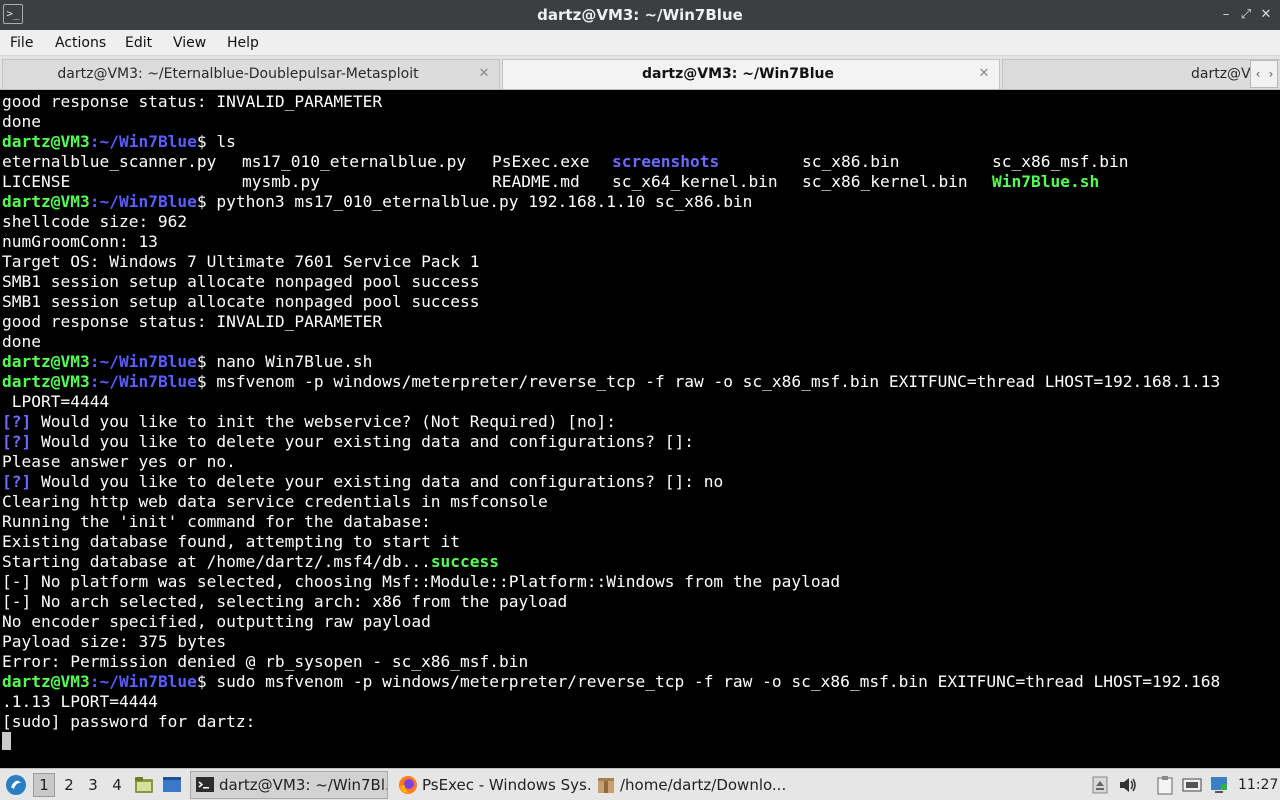 This screenshot has width=1280, height=800. I want to click on menu-edit: Edit, so click(138, 43).